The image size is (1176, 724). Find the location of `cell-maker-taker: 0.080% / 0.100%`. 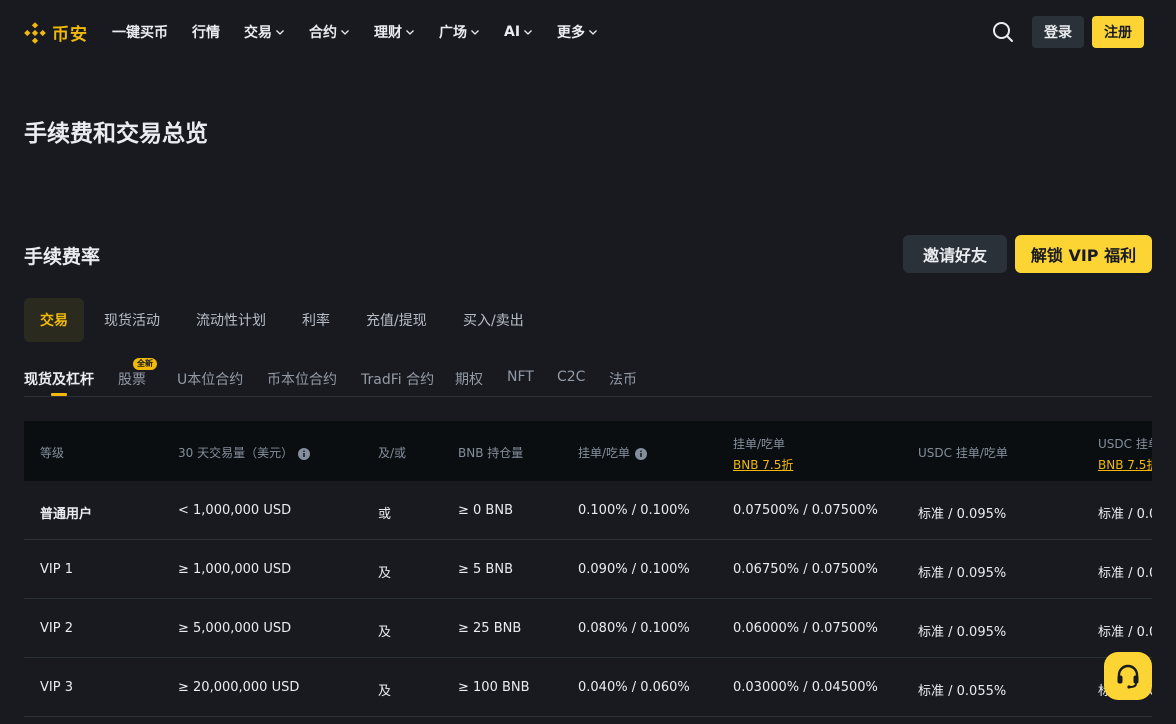

cell-maker-taker: 0.080% / 0.100% is located at coordinates (634, 628).